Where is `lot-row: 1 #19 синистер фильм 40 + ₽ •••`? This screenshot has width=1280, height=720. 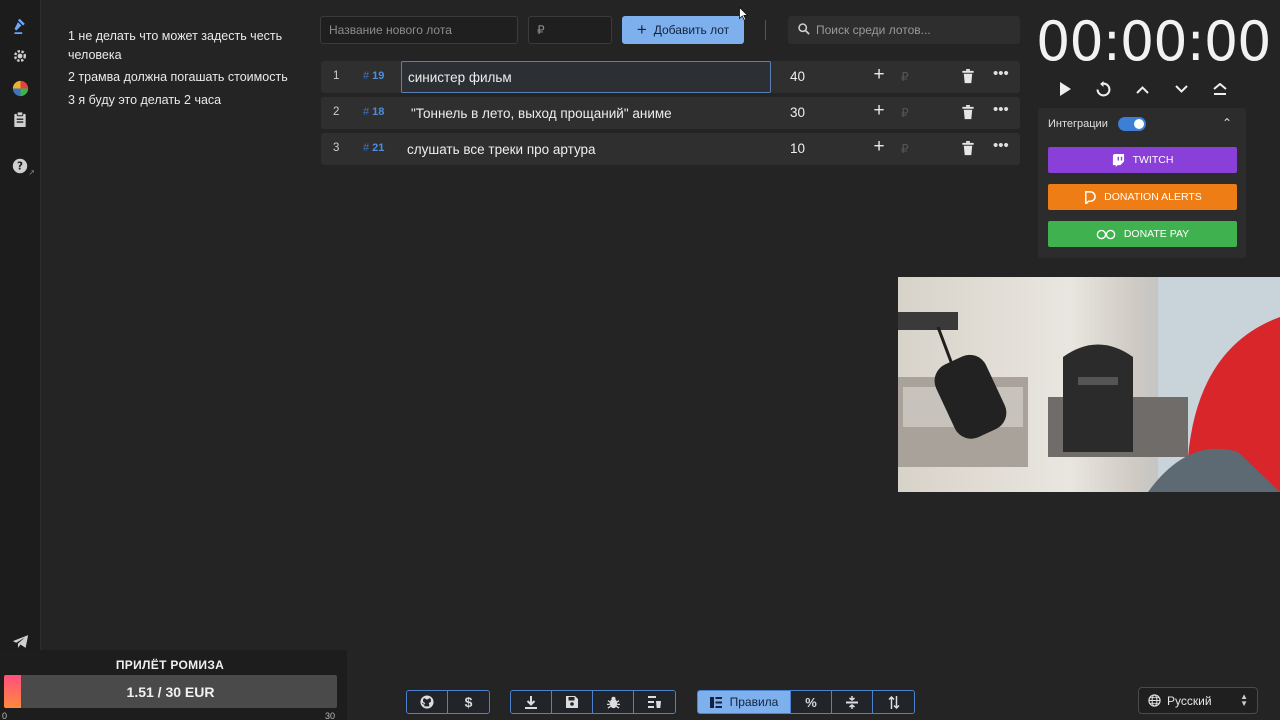 lot-row: 1 #19 синистер фильм 40 + ₽ ••• is located at coordinates (670, 77).